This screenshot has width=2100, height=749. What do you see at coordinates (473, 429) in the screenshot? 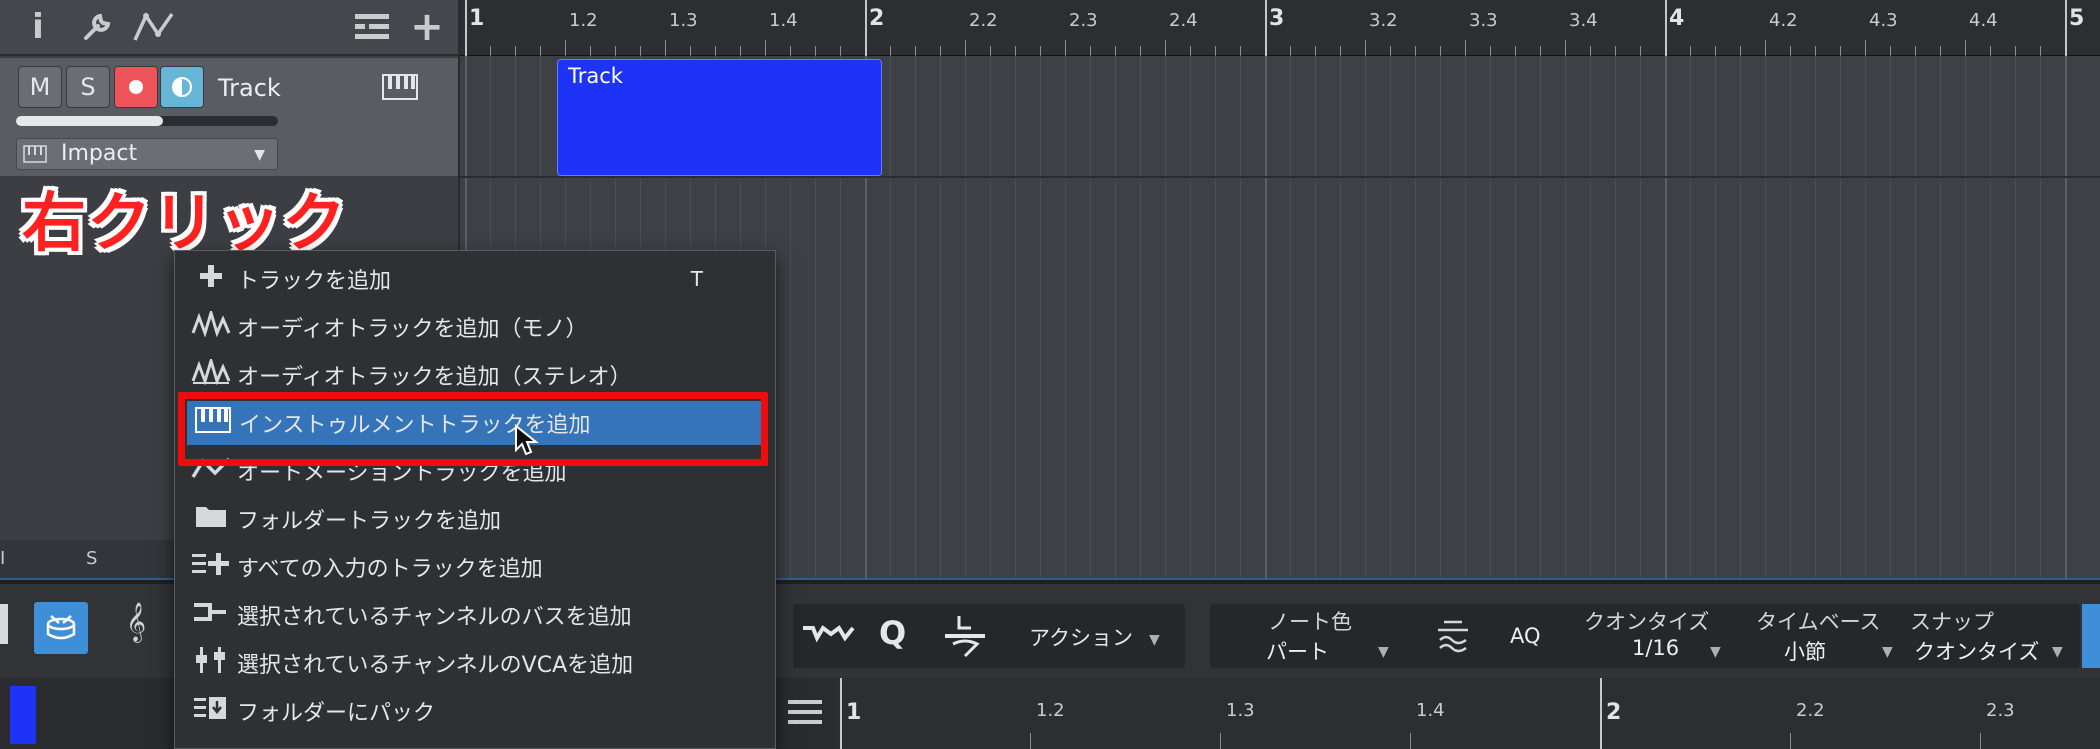
I see `highlight-box-annotation` at bounding box center [473, 429].